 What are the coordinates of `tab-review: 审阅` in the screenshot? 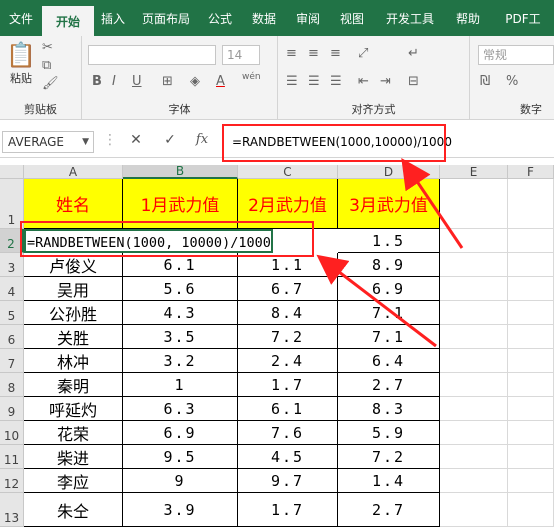 It's located at (308, 18).